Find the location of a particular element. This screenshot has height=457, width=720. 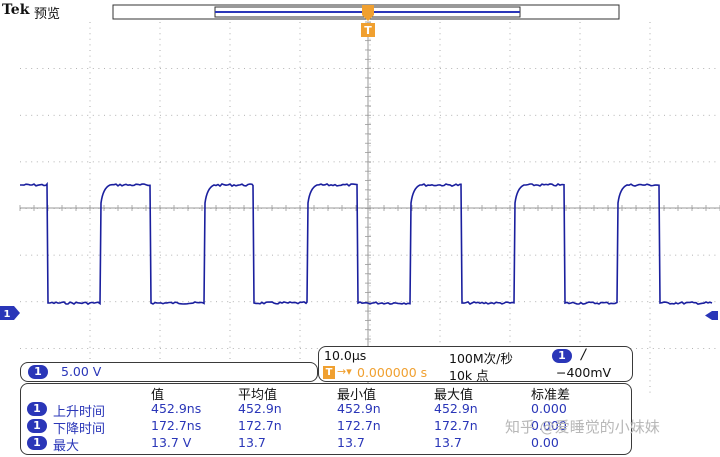

measurement-value: 13.7 V is located at coordinates (171, 442).